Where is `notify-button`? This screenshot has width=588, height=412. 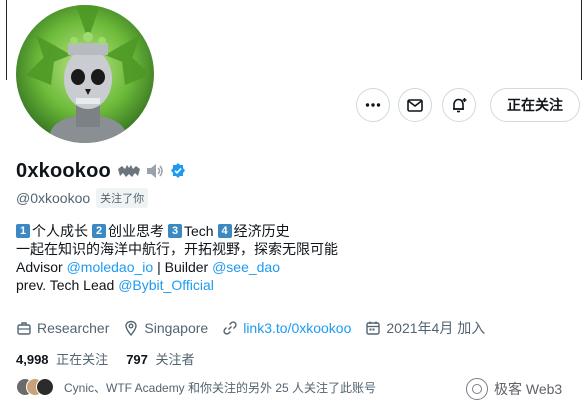 notify-button is located at coordinates (459, 105).